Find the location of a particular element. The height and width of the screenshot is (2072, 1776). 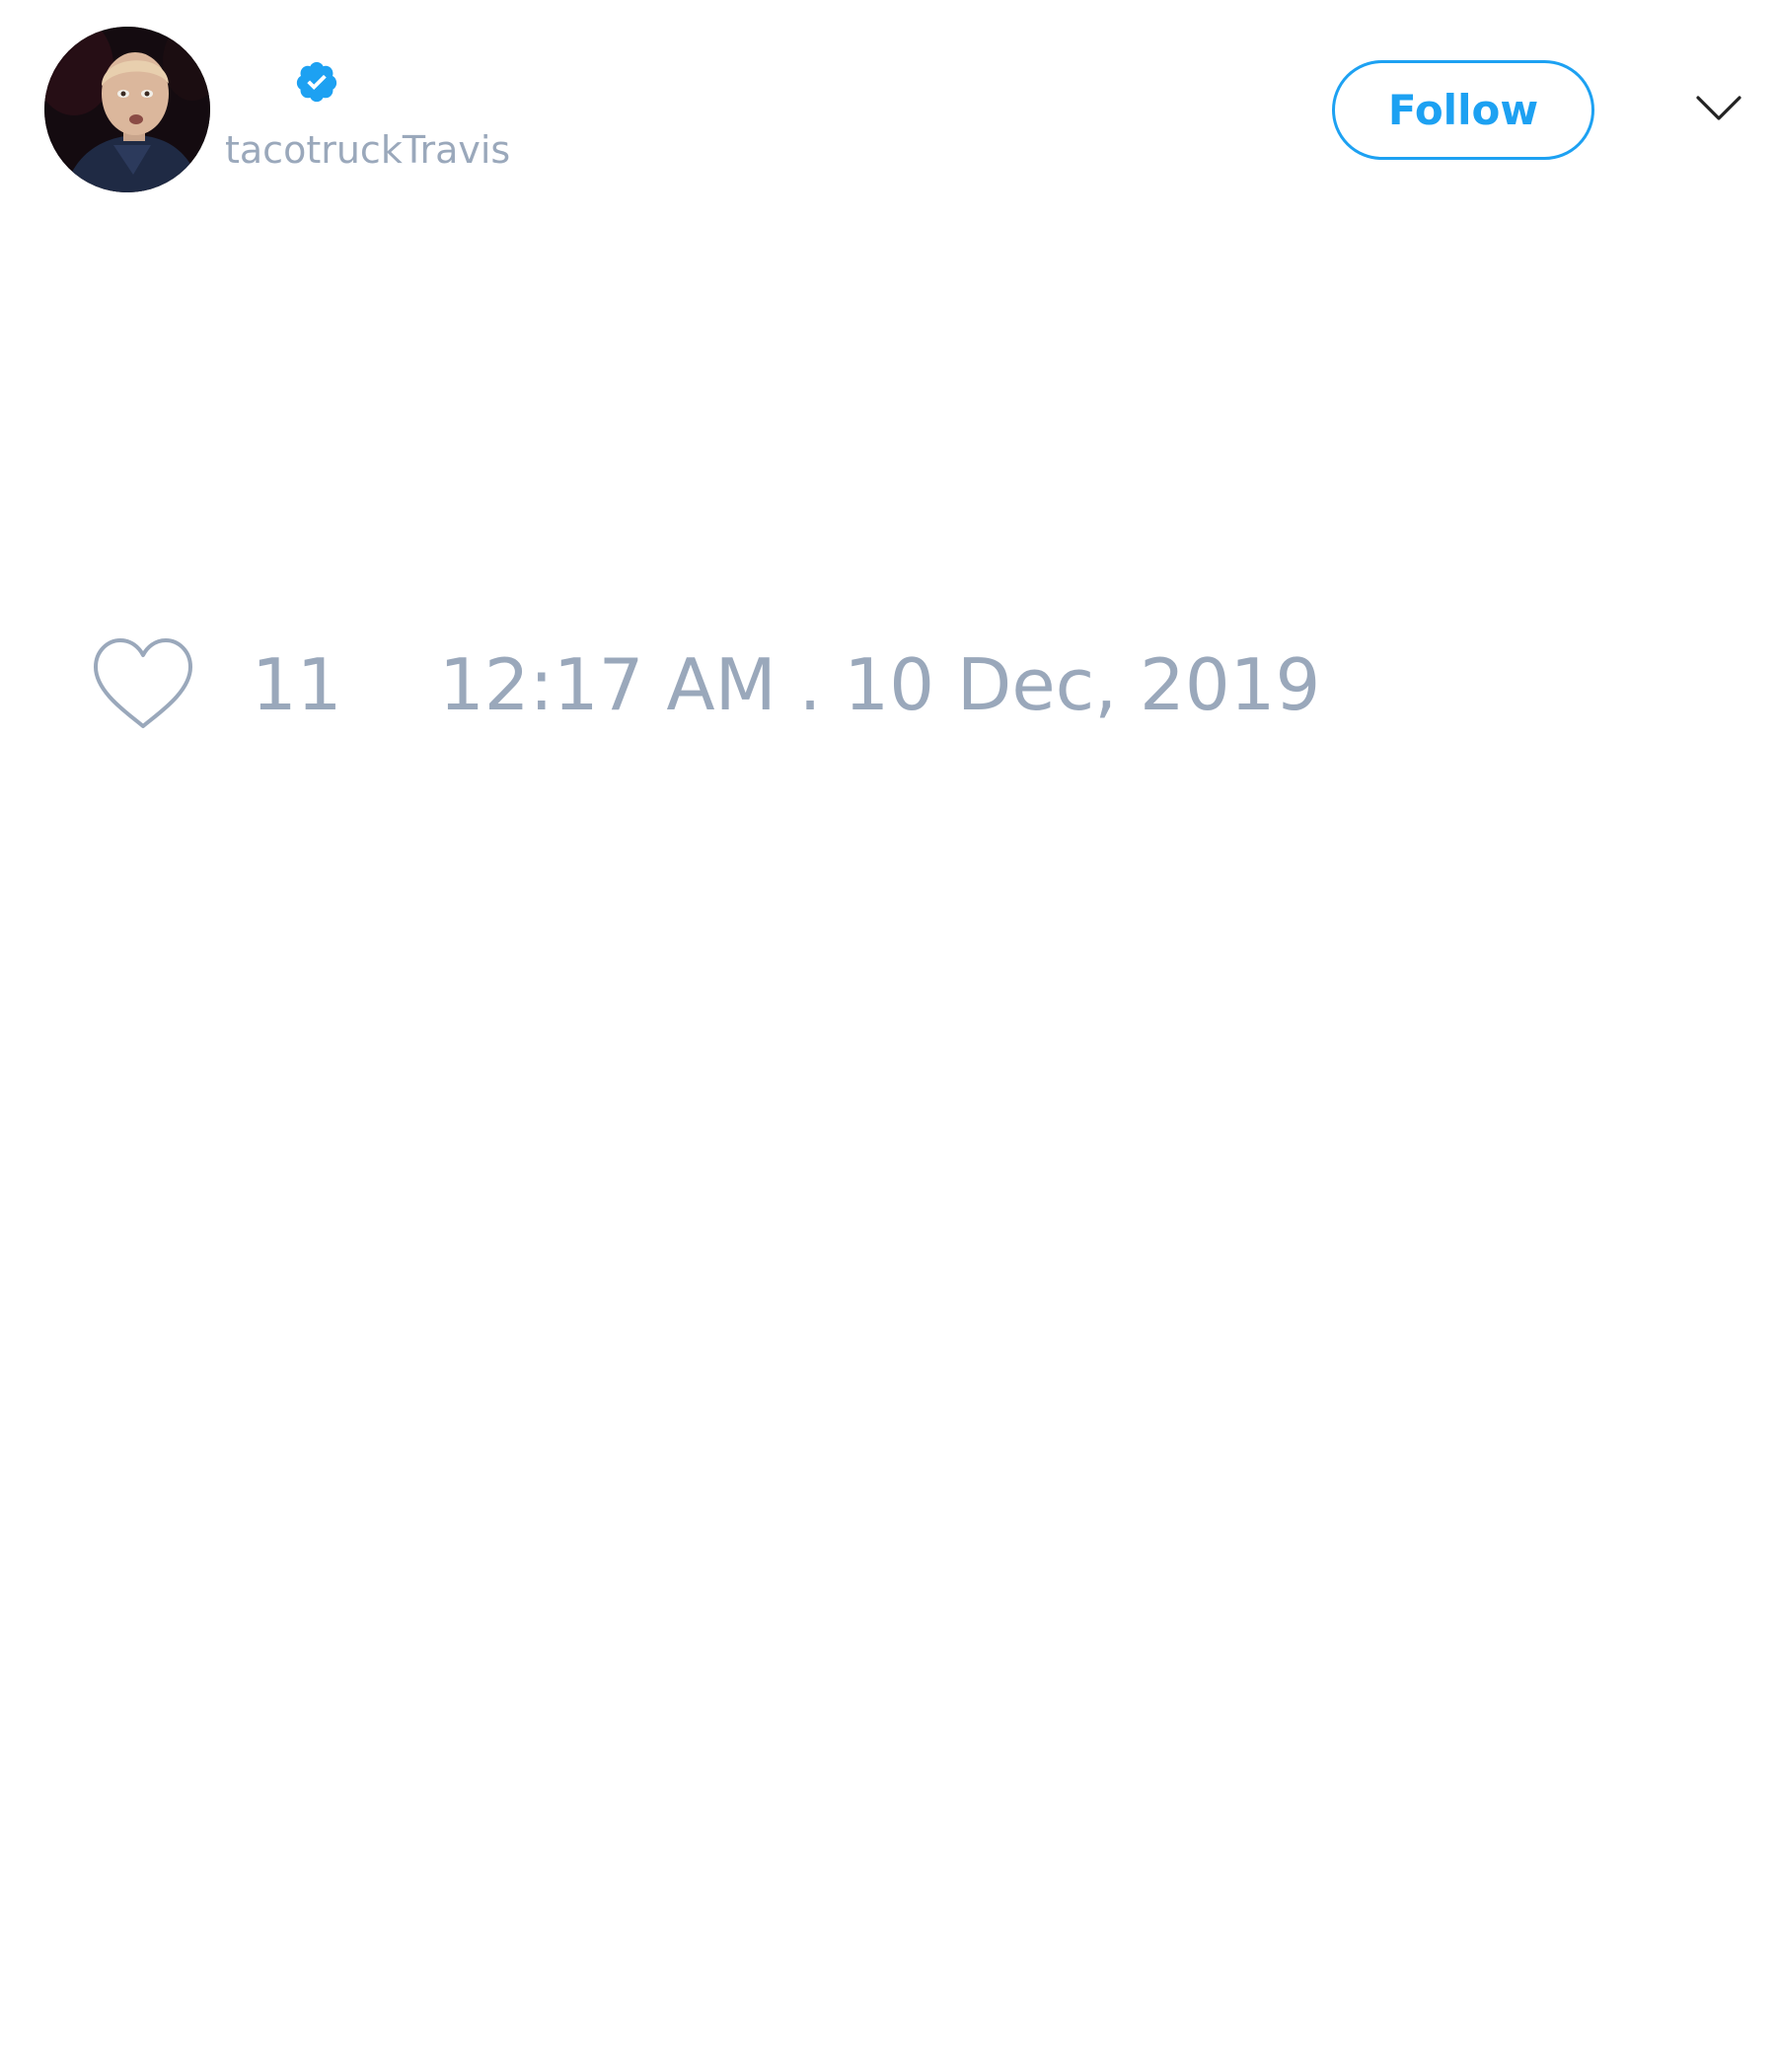

username: tacotruckTravis is located at coordinates (368, 150).